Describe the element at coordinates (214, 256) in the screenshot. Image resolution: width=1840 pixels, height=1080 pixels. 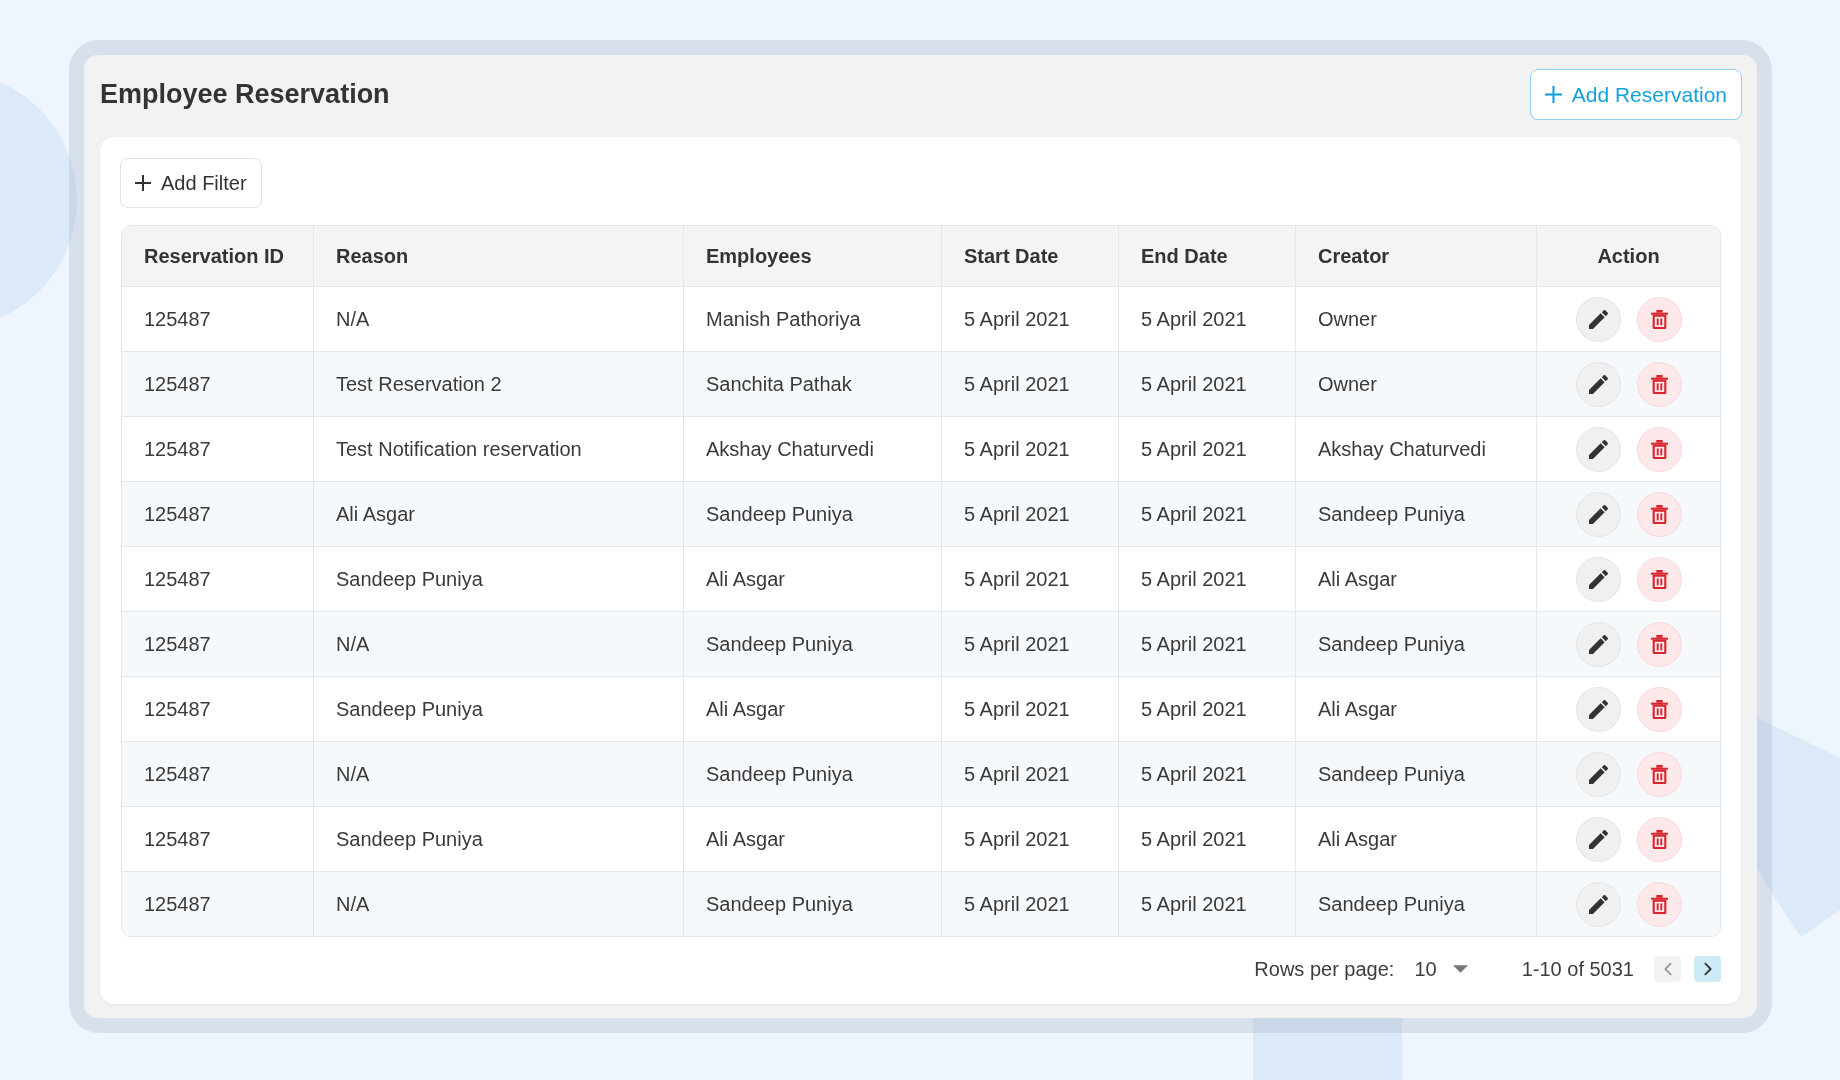
I see `column-header: Reservation ID` at that location.